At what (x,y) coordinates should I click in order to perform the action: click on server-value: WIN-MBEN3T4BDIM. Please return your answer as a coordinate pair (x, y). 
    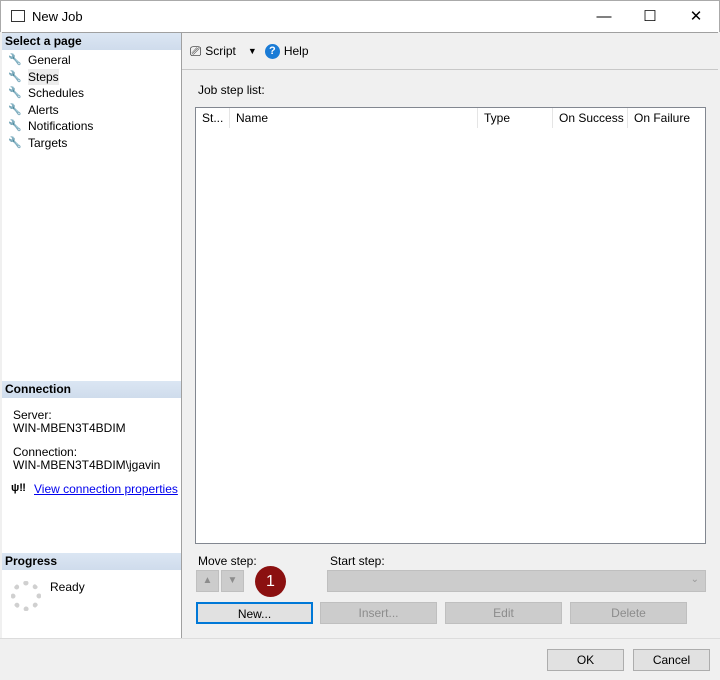
    Looking at the image, I should click on (69, 428).